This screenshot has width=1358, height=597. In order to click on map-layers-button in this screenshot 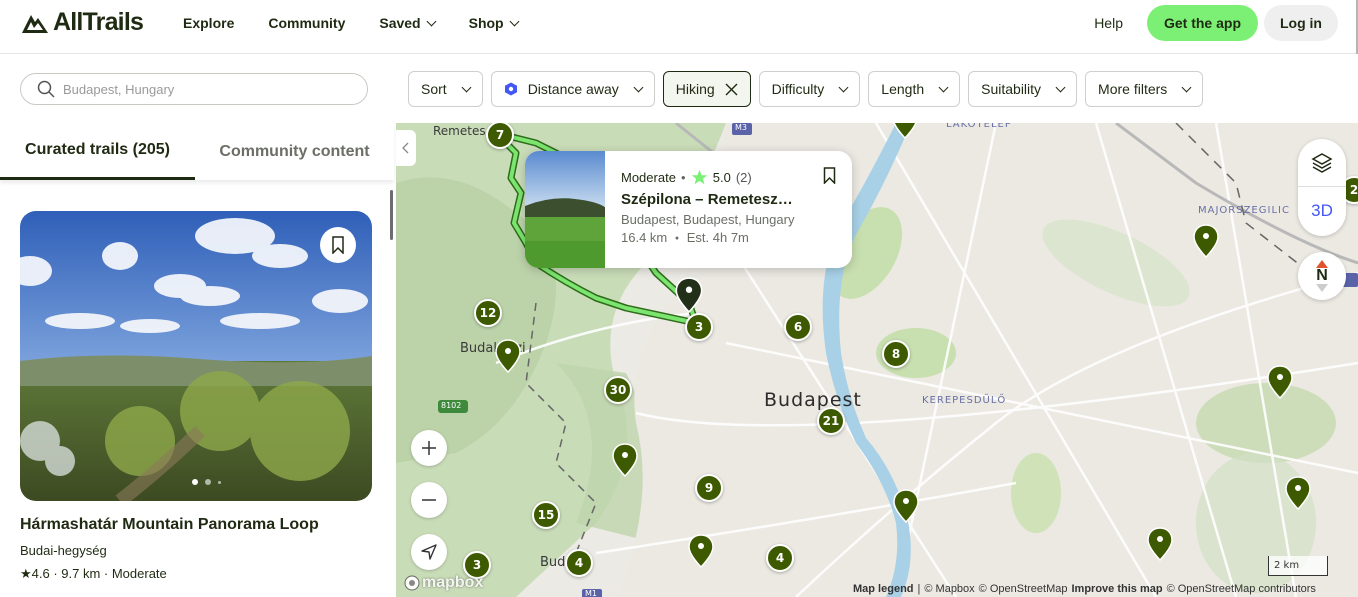, I will do `click(1322, 163)`.